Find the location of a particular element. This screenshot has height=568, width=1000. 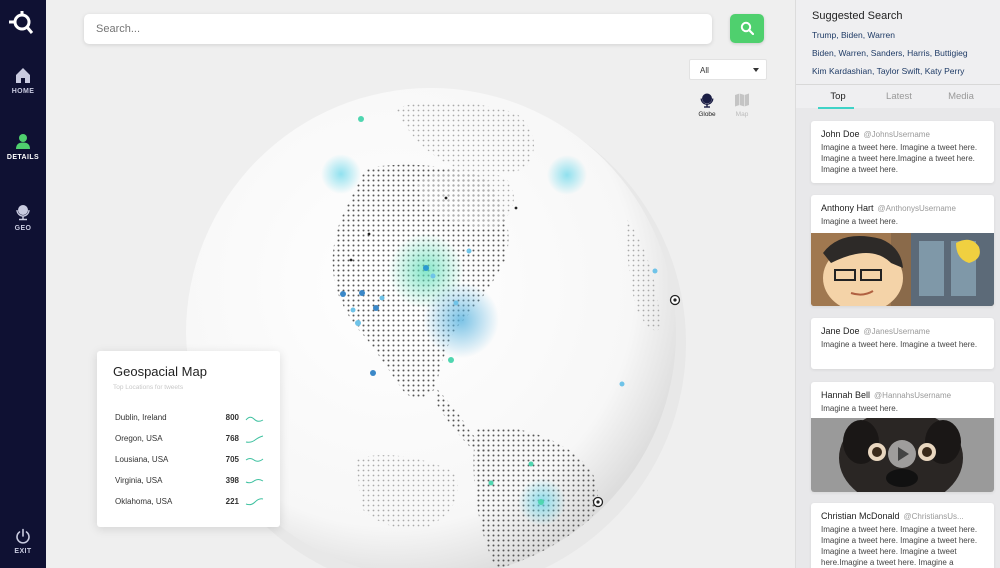

view-map-button: Map is located at coordinates (742, 105).